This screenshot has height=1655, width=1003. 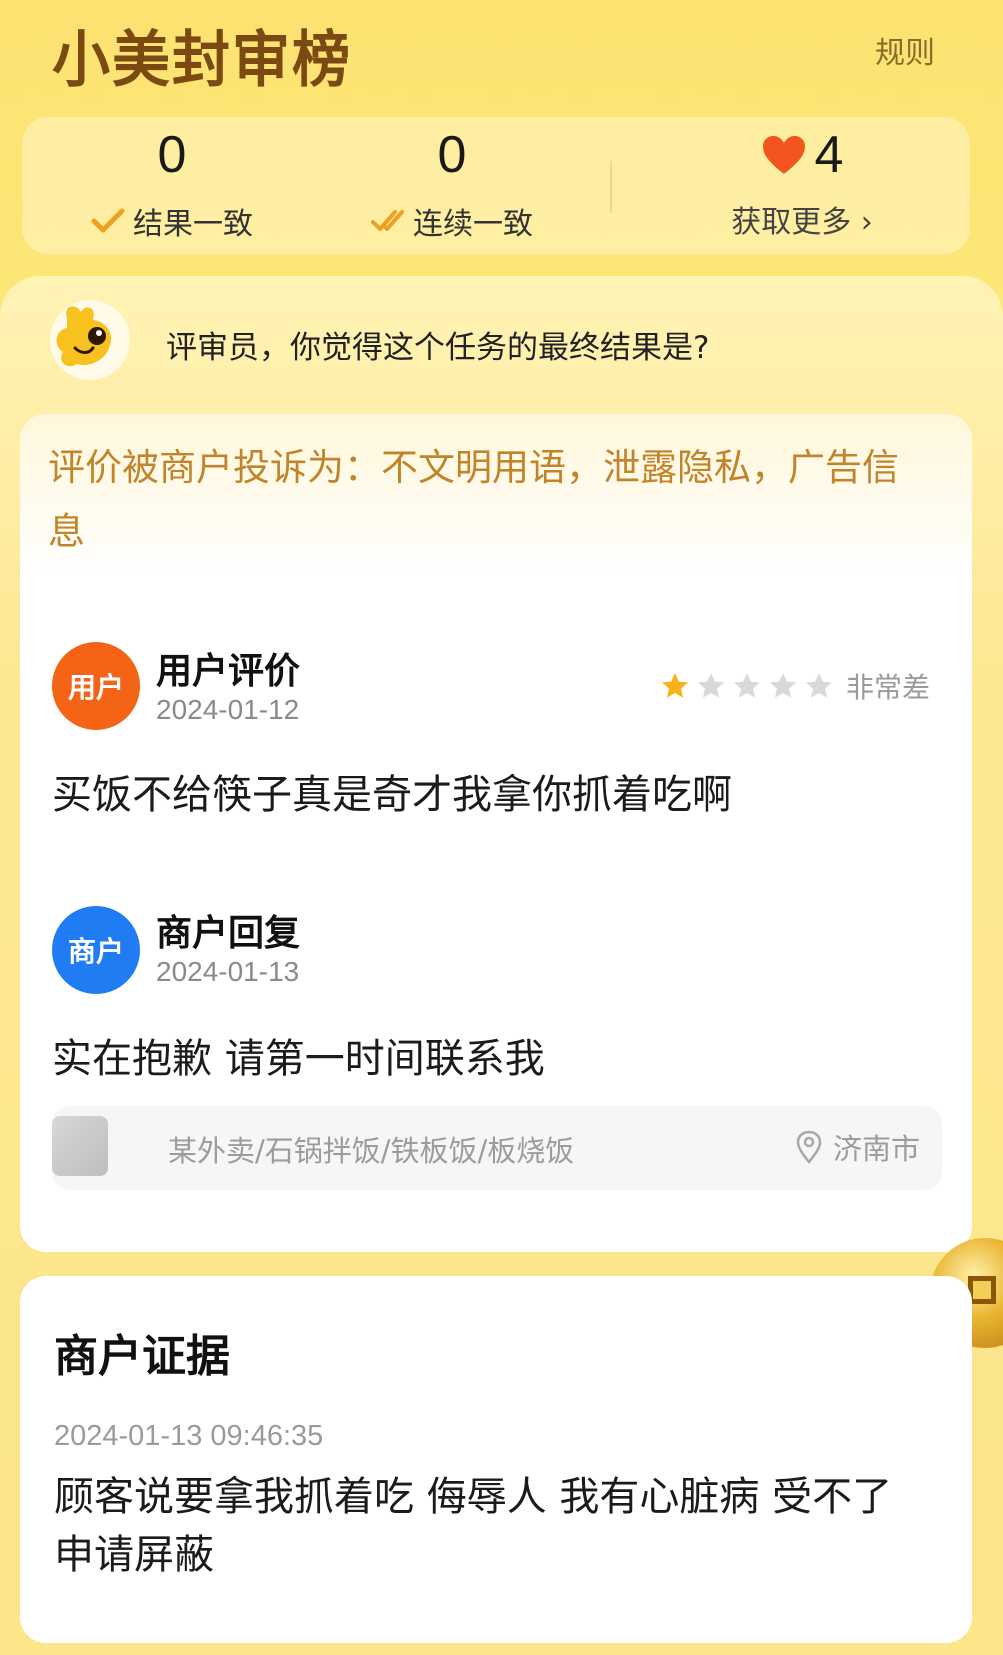 What do you see at coordinates (96, 950) in the screenshot?
I see `merchant-avatar: 商户` at bounding box center [96, 950].